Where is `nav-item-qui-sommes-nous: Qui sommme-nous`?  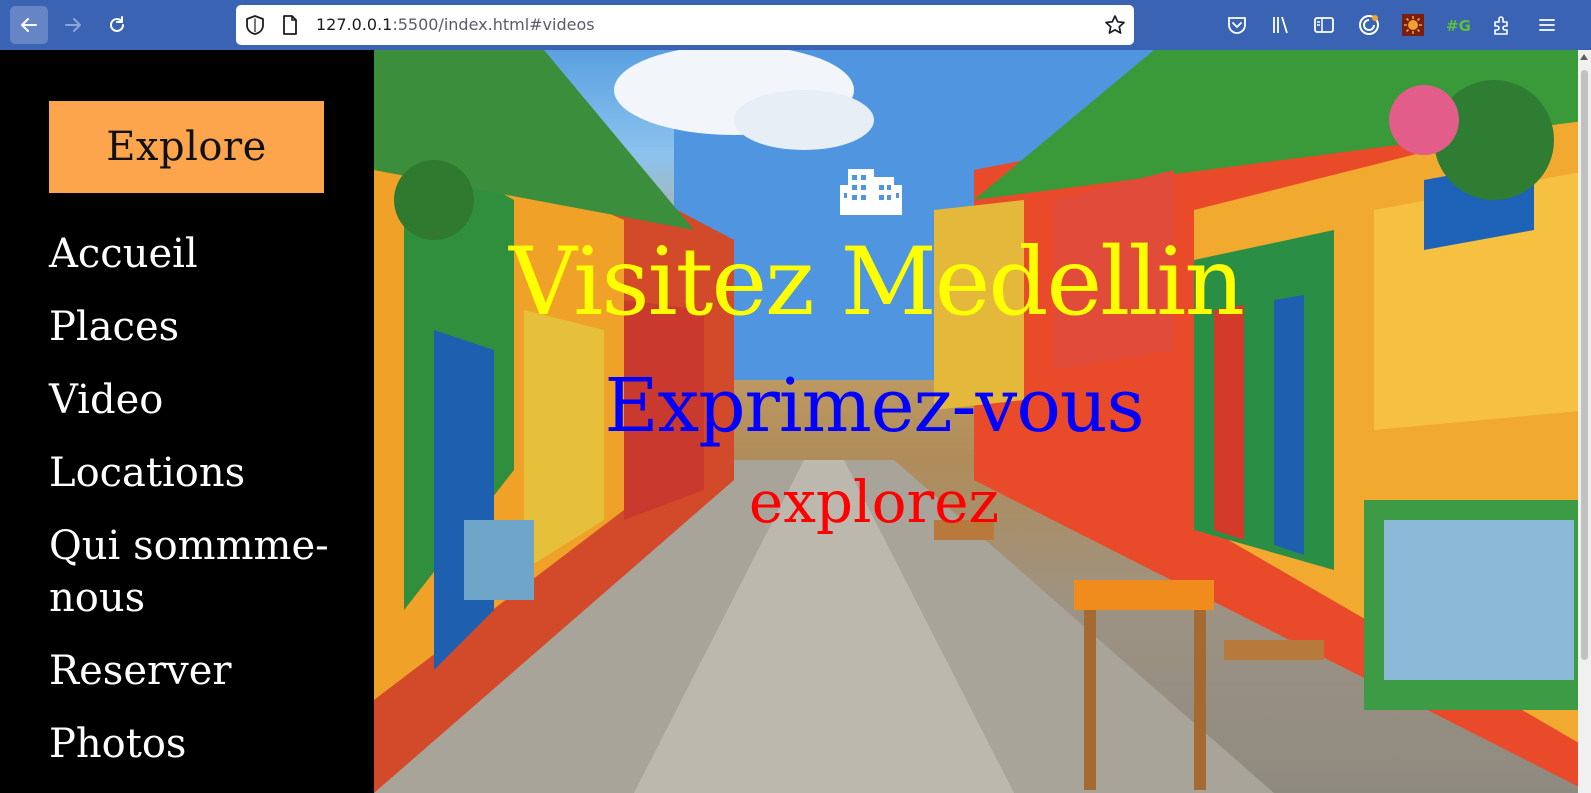
nav-item-qui-sommes-nous: Qui sommme-nous is located at coordinates (199, 572).